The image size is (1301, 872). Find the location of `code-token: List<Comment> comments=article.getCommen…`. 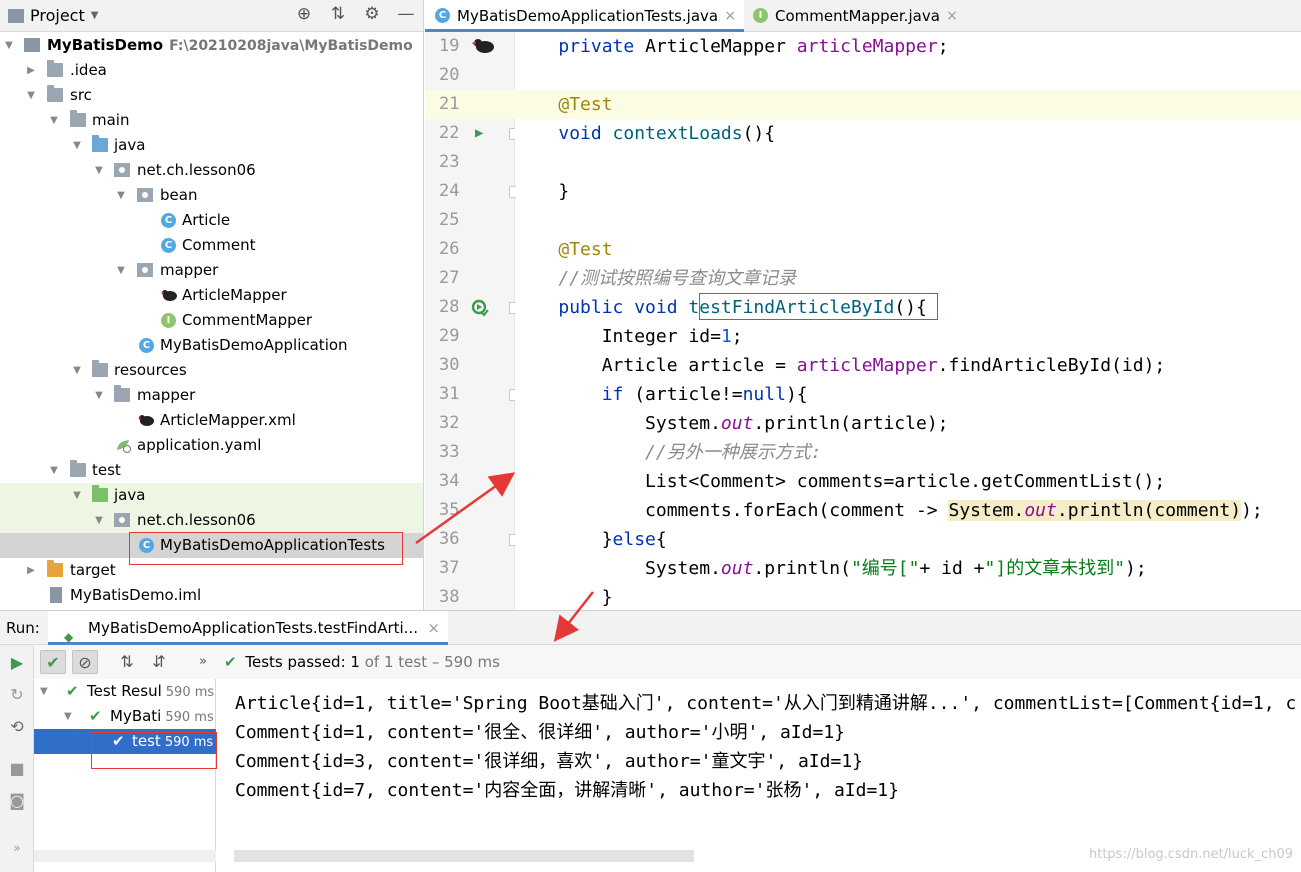

code-token: List<Comment> comments=article.getCommen… is located at coordinates (905, 481).